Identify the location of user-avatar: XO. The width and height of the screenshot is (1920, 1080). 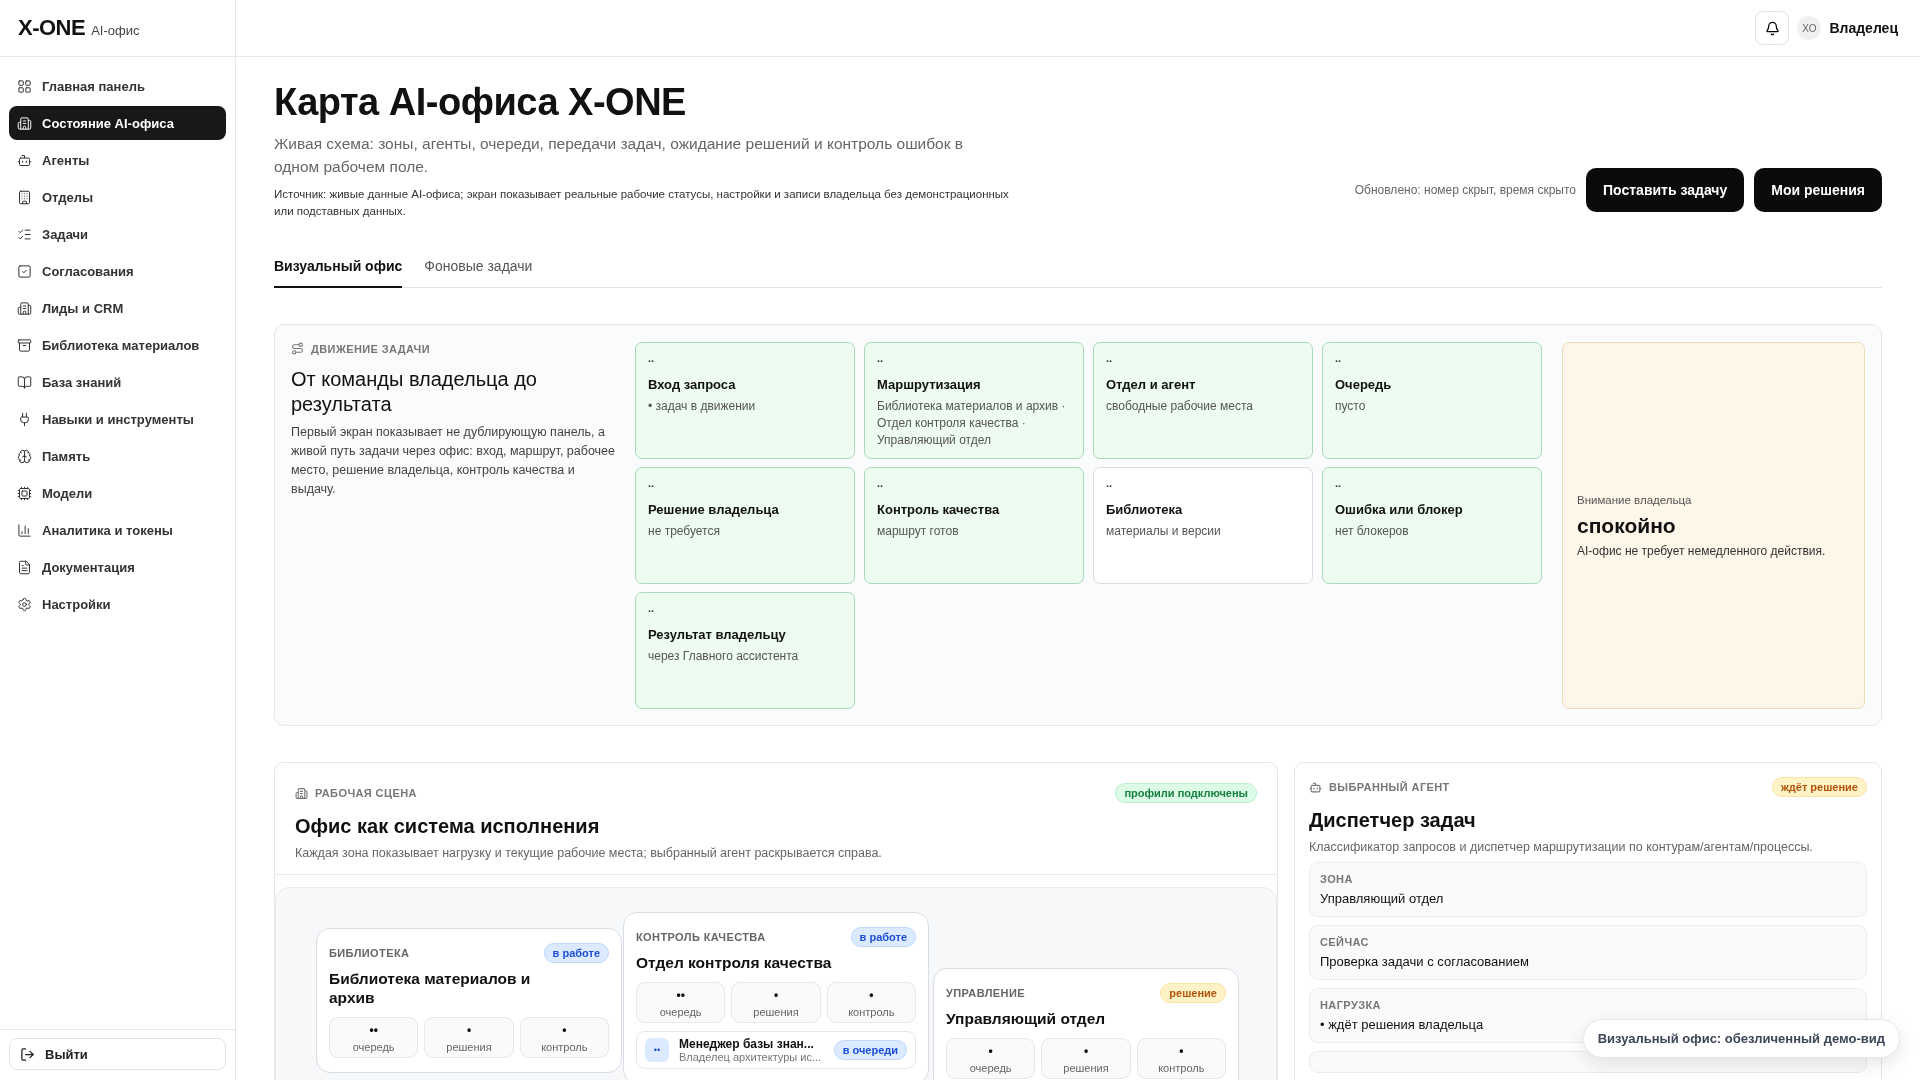
(1809, 28).